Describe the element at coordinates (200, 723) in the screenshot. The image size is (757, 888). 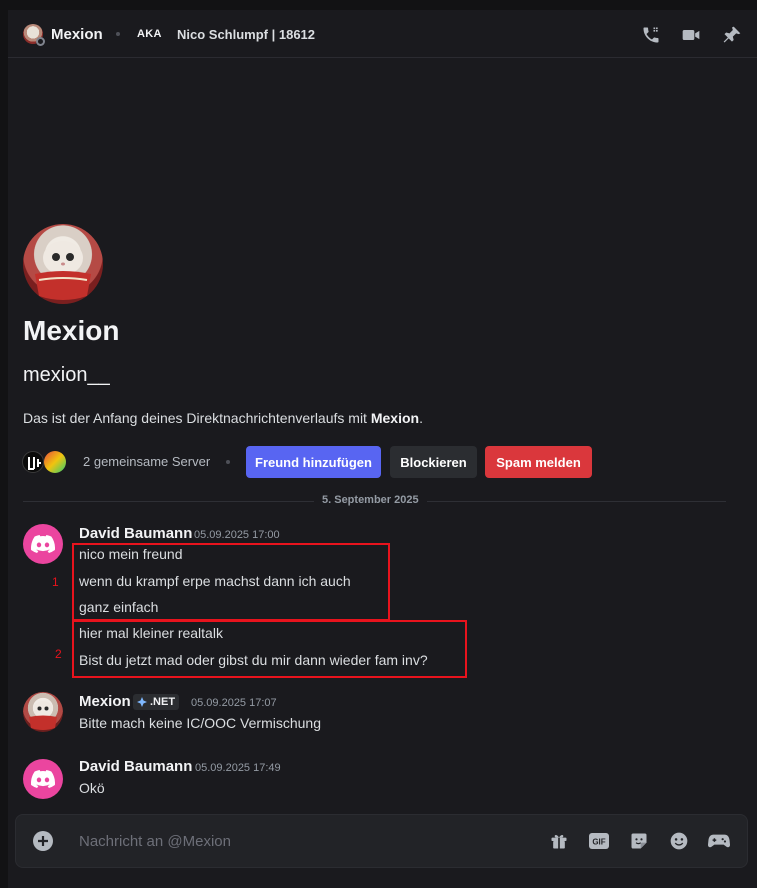
I see `message-text: Bitte mach keine IC/OOC Vermischung` at that location.